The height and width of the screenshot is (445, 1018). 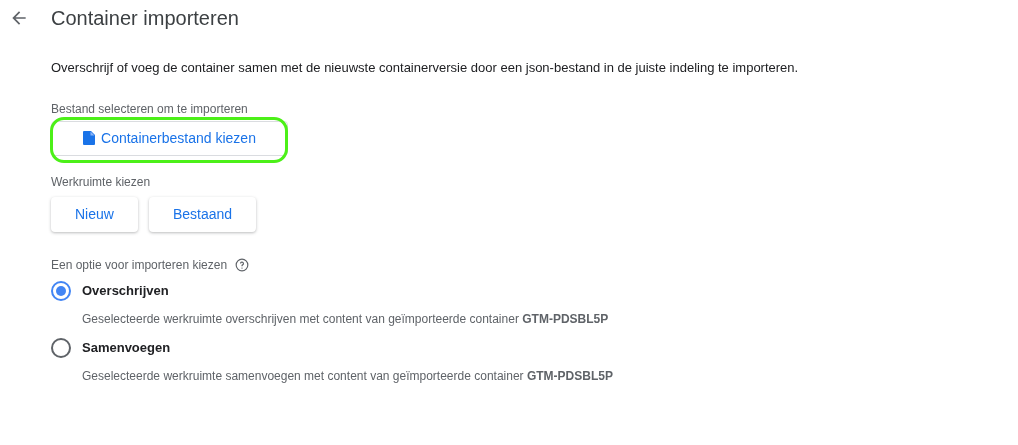 What do you see at coordinates (169, 138) in the screenshot?
I see `choose-file-button: Containerbestand kiezen` at bounding box center [169, 138].